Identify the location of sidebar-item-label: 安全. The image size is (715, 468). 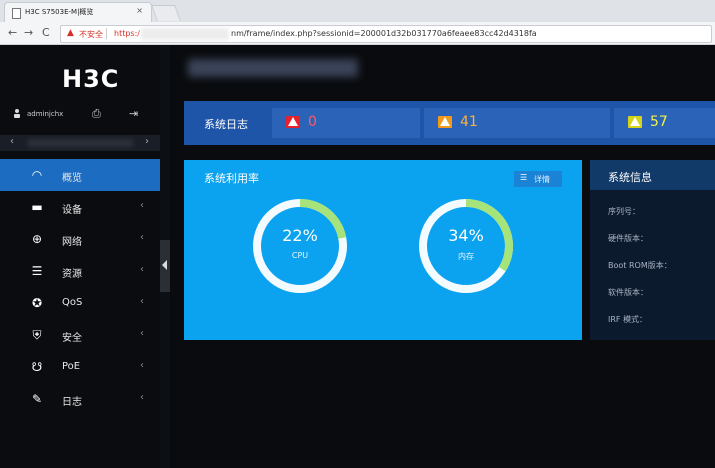
(72, 338).